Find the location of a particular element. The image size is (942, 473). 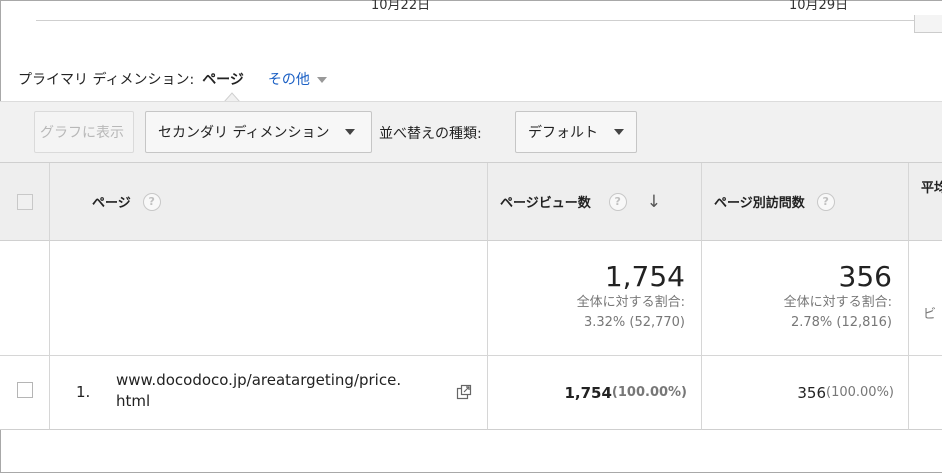

select-all-checkbox is located at coordinates (24, 201).